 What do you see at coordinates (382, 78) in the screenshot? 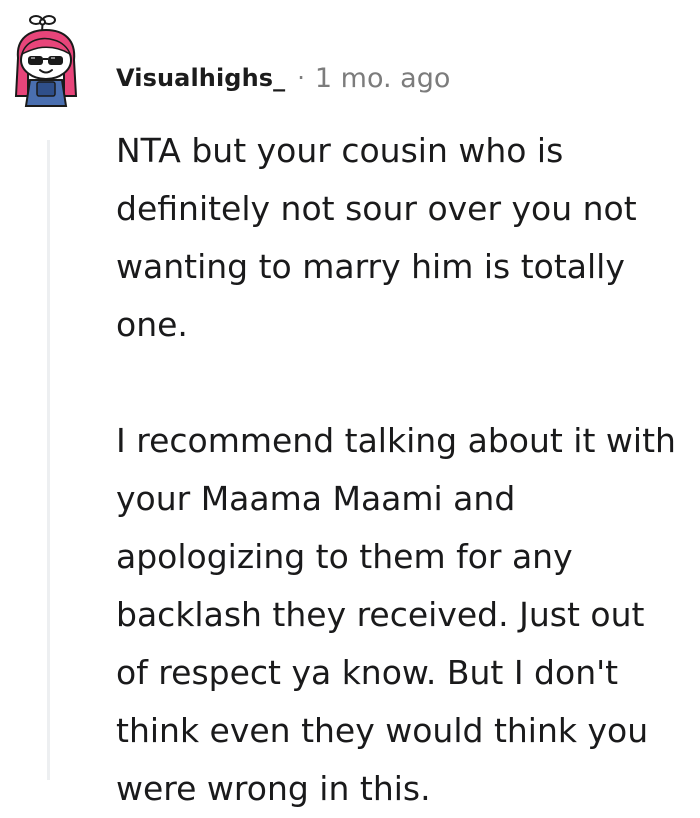
I see `timestamp: 1 mo. ago` at bounding box center [382, 78].